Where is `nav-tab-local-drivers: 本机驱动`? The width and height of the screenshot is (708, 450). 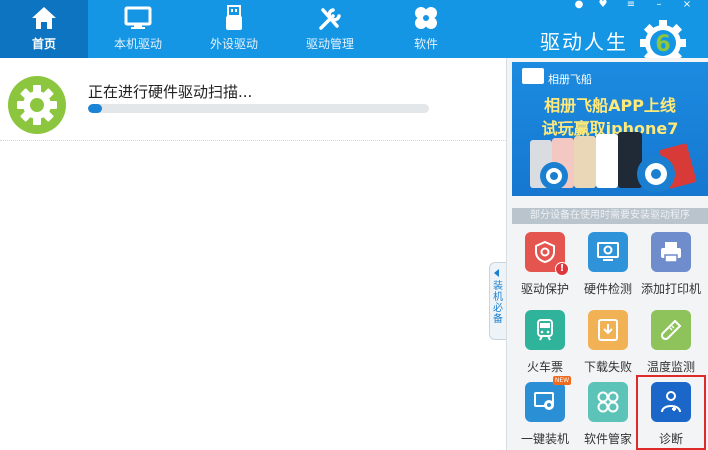 nav-tab-local-drivers: 本机驱动 is located at coordinates (138, 29).